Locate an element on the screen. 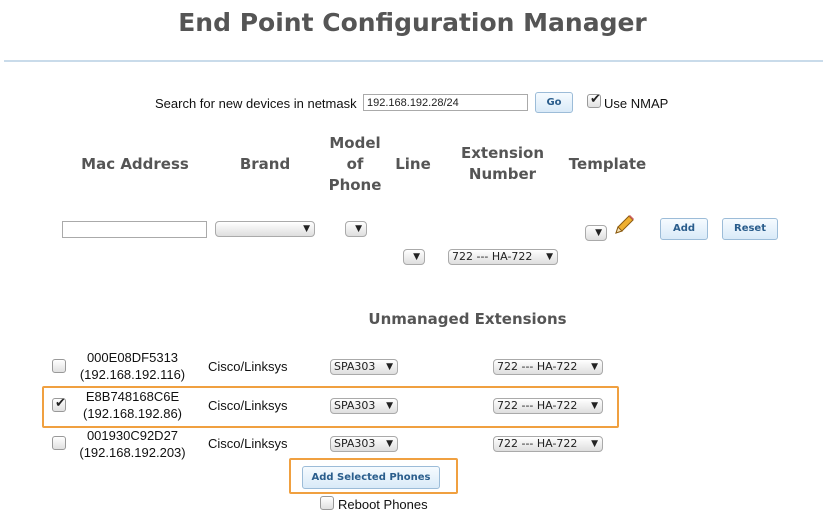 Image resolution: width=825 pixels, height=512 pixels. mac-address-text: 000E08DF5313 is located at coordinates (132, 357).